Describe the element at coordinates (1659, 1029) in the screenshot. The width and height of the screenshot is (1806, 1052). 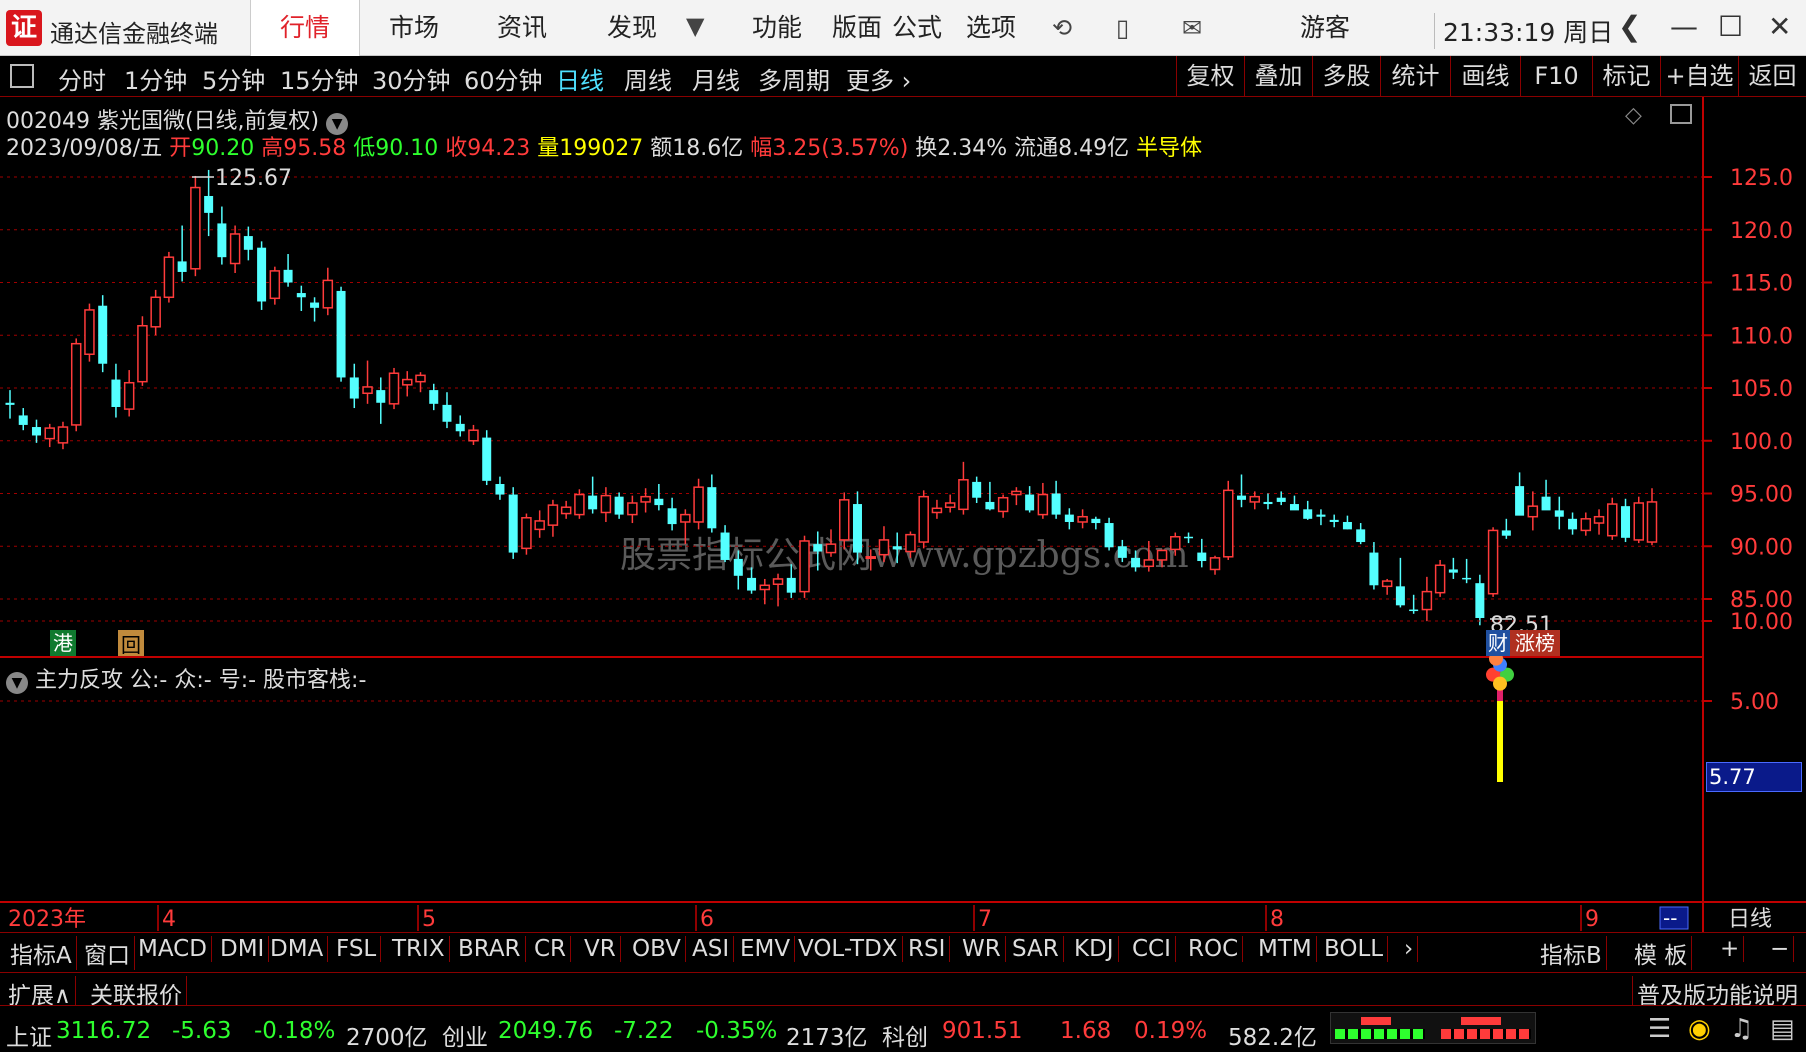
I see `list-icon: ☰` at that location.